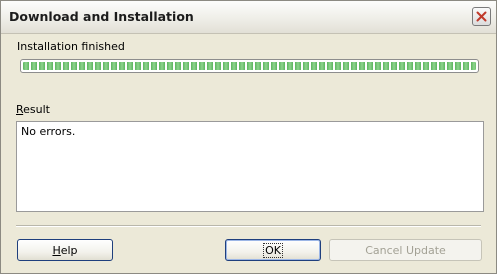 The width and height of the screenshot is (497, 274). I want to click on close-button, so click(481, 16).